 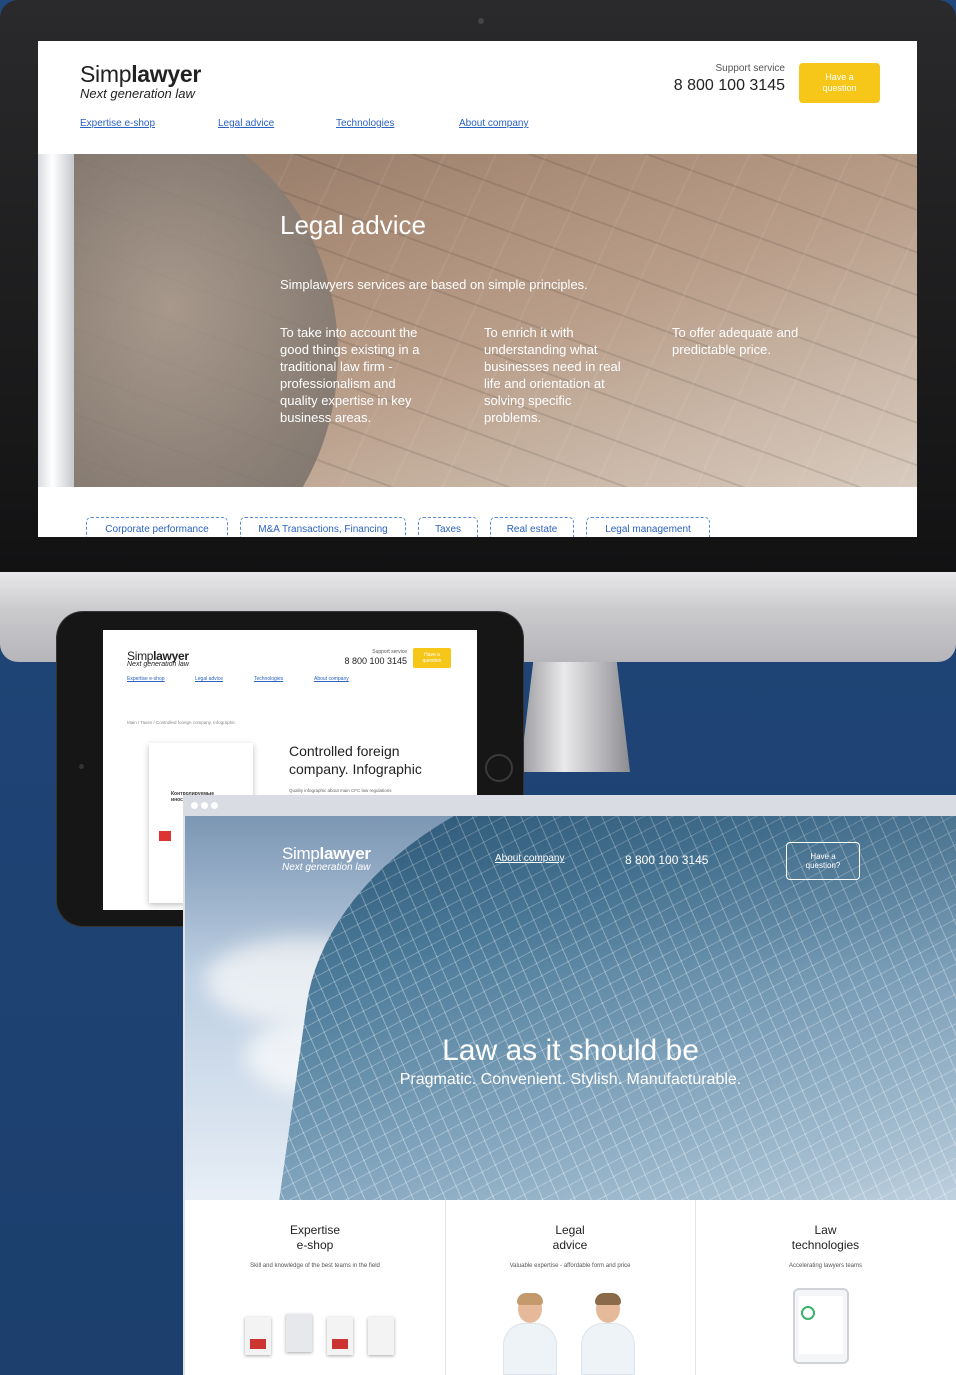 I want to click on tab-corporate-performance: Corporate performance, so click(x=157, y=527).